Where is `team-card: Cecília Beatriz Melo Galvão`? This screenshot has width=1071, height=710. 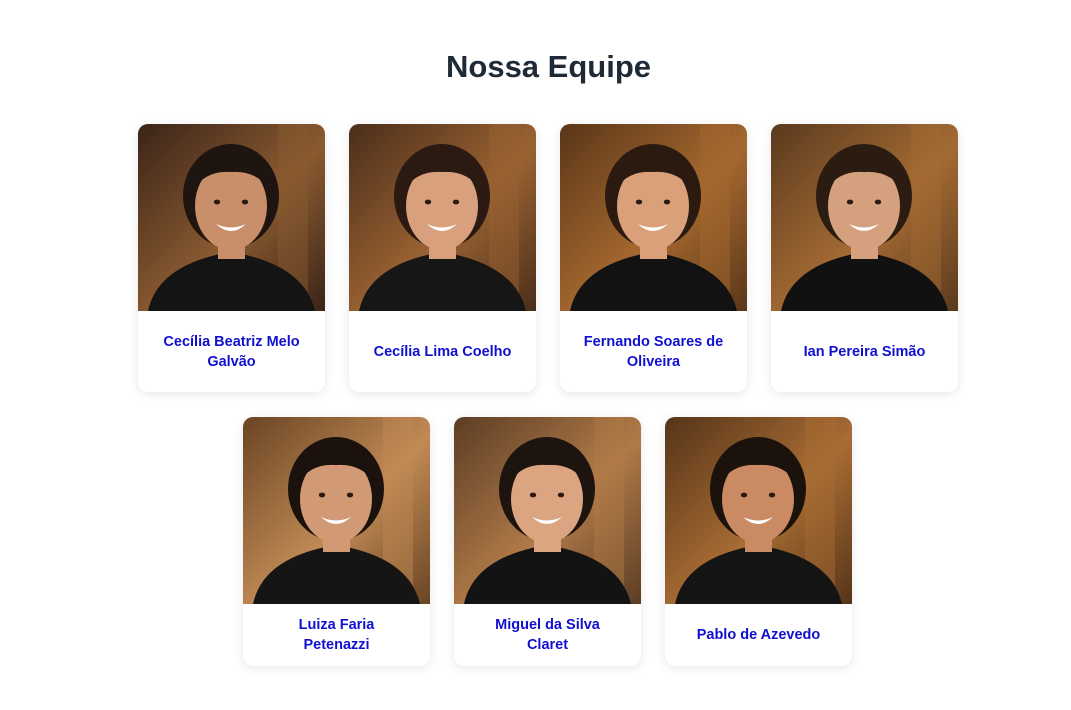
team-card: Cecília Beatriz Melo Galvão is located at coordinates (231, 258).